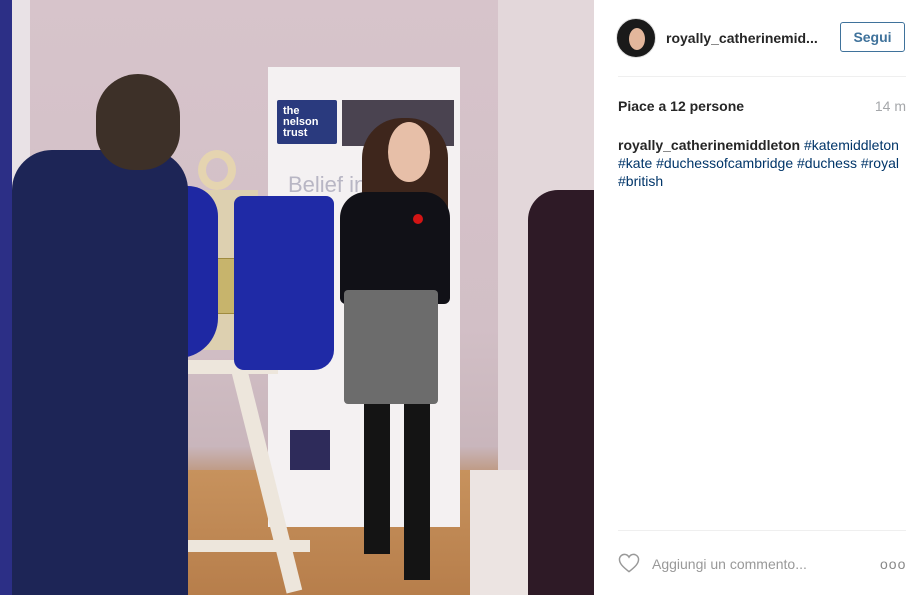 The height and width of the screenshot is (595, 906). I want to click on woman-figure, so click(395, 248).